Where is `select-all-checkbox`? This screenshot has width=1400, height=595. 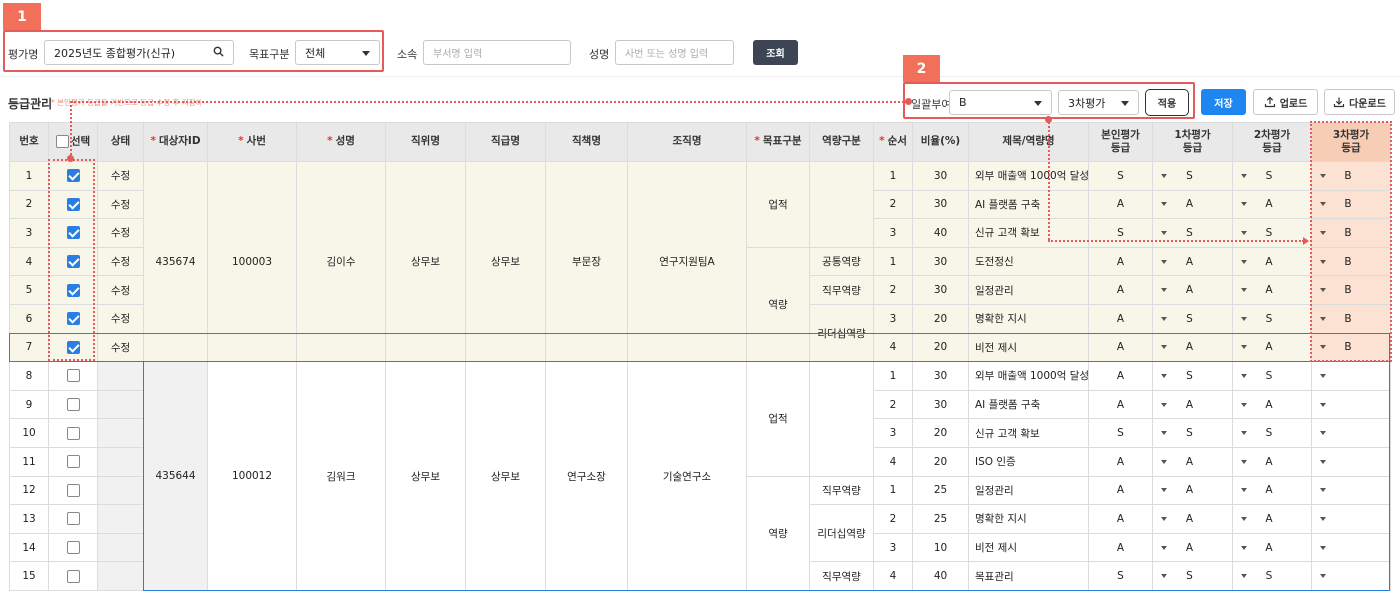
select-all-checkbox is located at coordinates (62, 142).